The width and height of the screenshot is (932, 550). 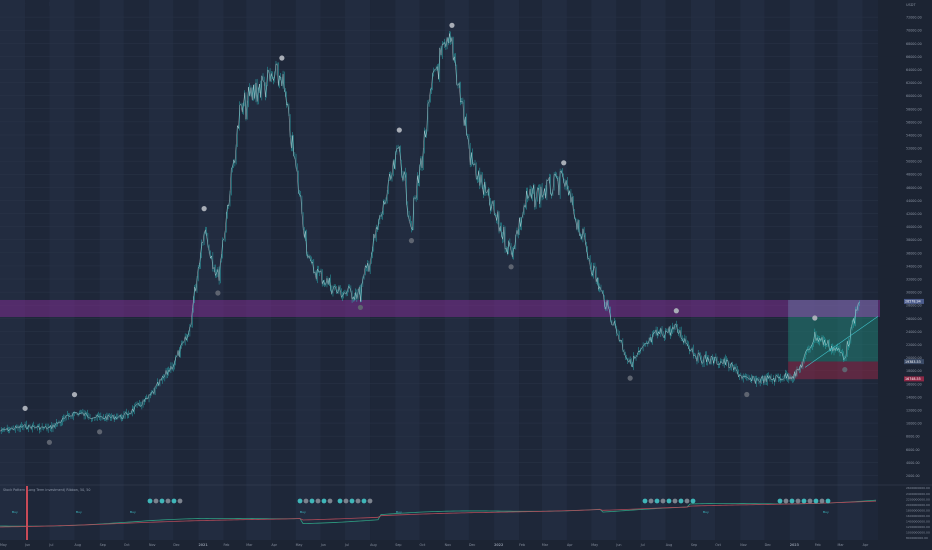 What do you see at coordinates (914, 188) in the screenshot?
I see `y-tick-label: 46000.00` at bounding box center [914, 188].